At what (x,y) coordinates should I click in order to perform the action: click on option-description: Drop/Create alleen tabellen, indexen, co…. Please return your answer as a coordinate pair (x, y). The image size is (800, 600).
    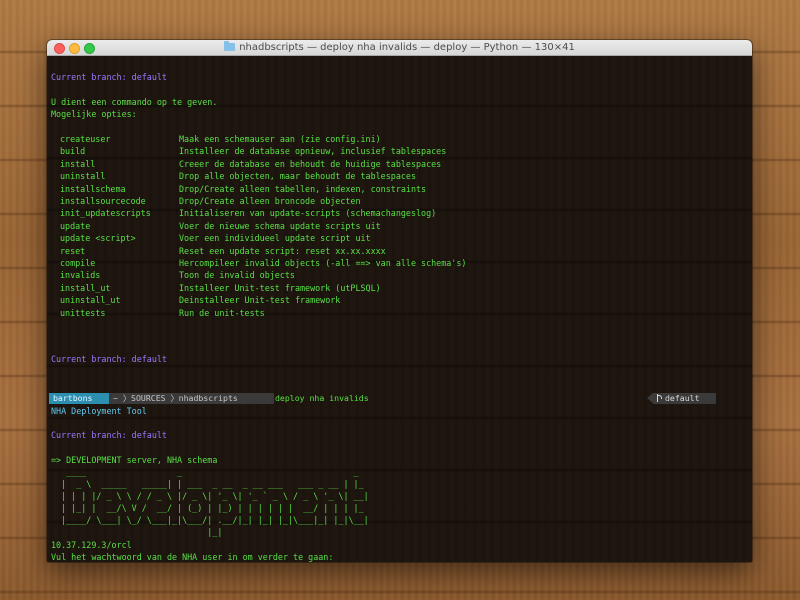
    Looking at the image, I should click on (303, 188).